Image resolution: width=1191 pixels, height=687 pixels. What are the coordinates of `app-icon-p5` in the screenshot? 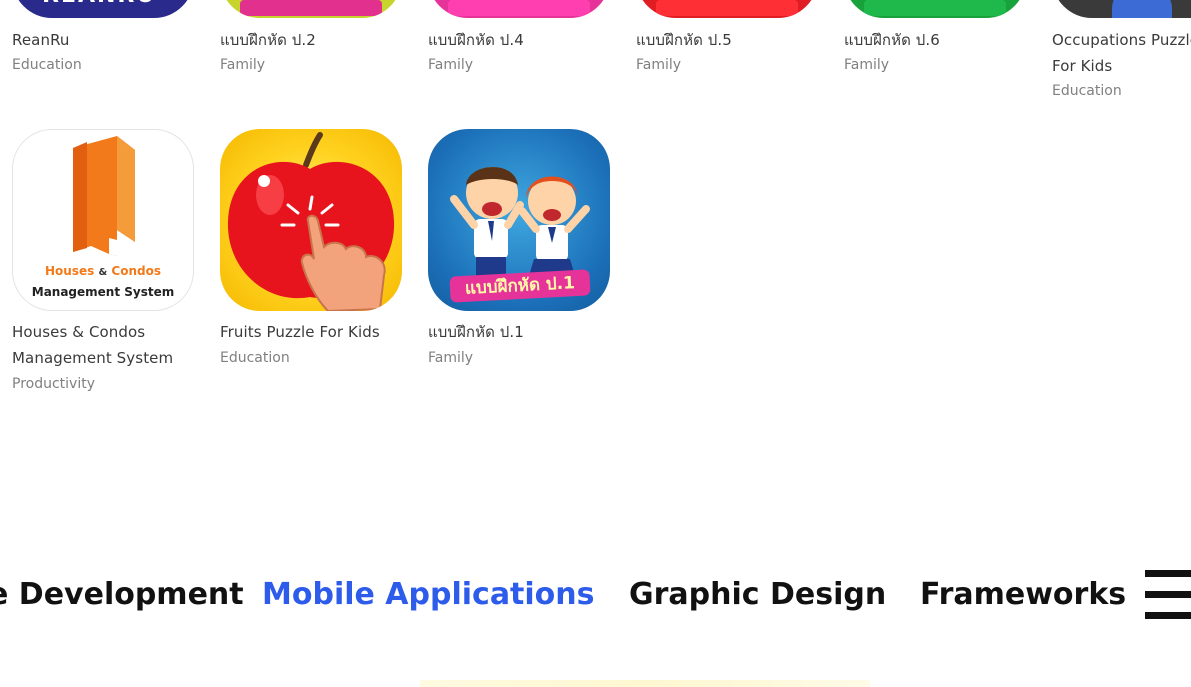 It's located at (727, 9).